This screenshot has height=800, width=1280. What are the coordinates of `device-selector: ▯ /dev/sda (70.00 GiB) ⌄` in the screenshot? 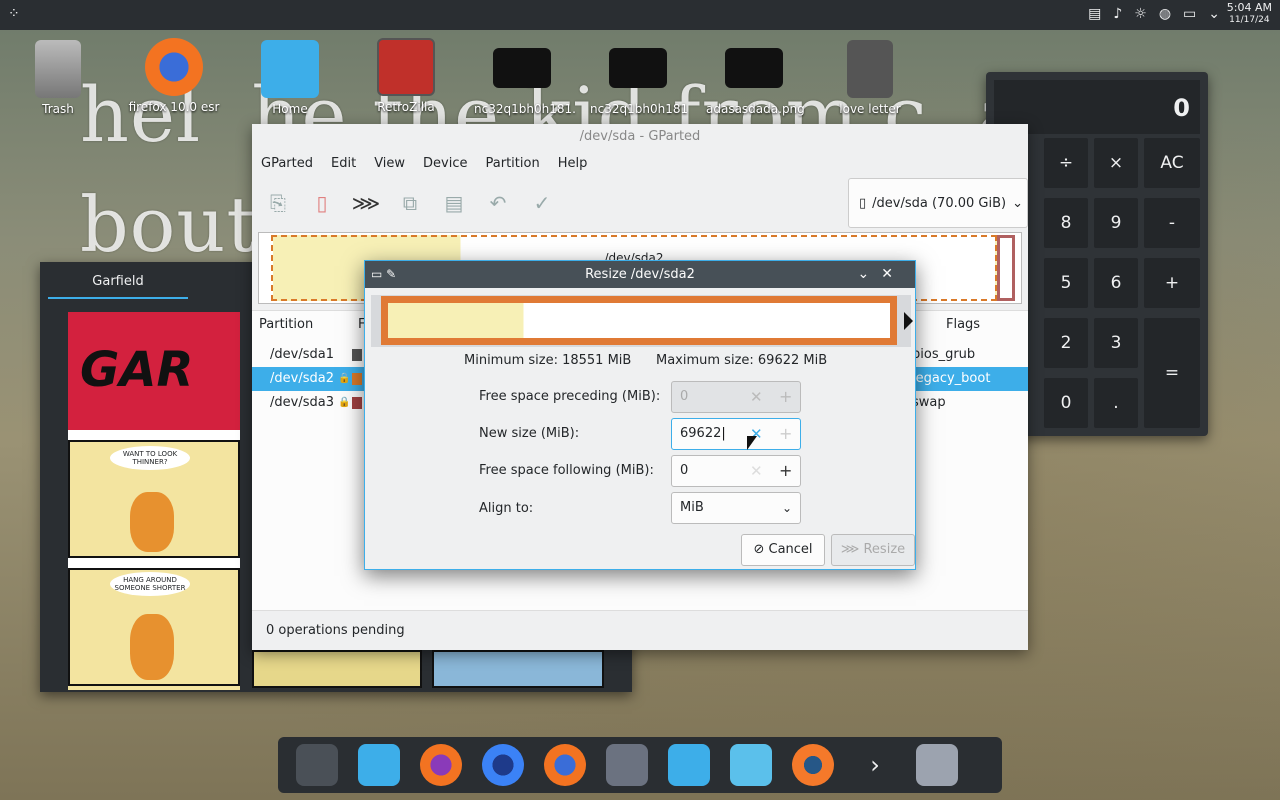 It's located at (938, 203).